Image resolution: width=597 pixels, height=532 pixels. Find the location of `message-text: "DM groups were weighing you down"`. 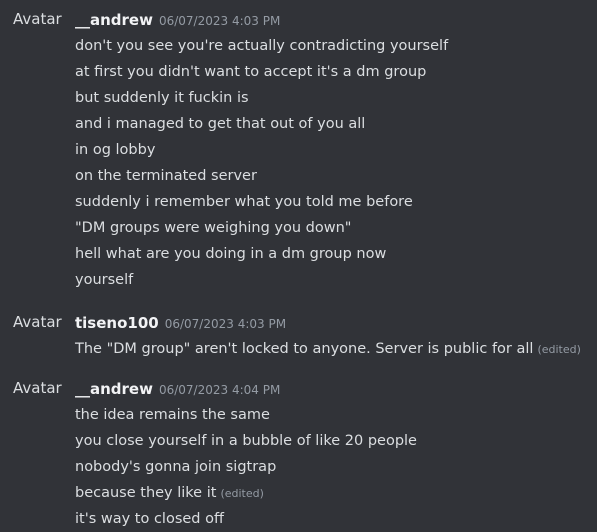

message-text: "DM groups were weighing you down" is located at coordinates (213, 228).